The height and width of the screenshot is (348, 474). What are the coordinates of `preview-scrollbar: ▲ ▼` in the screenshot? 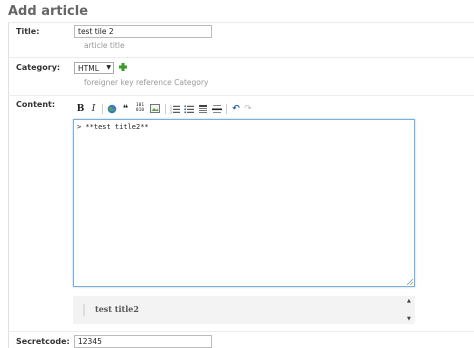 It's located at (410, 310).